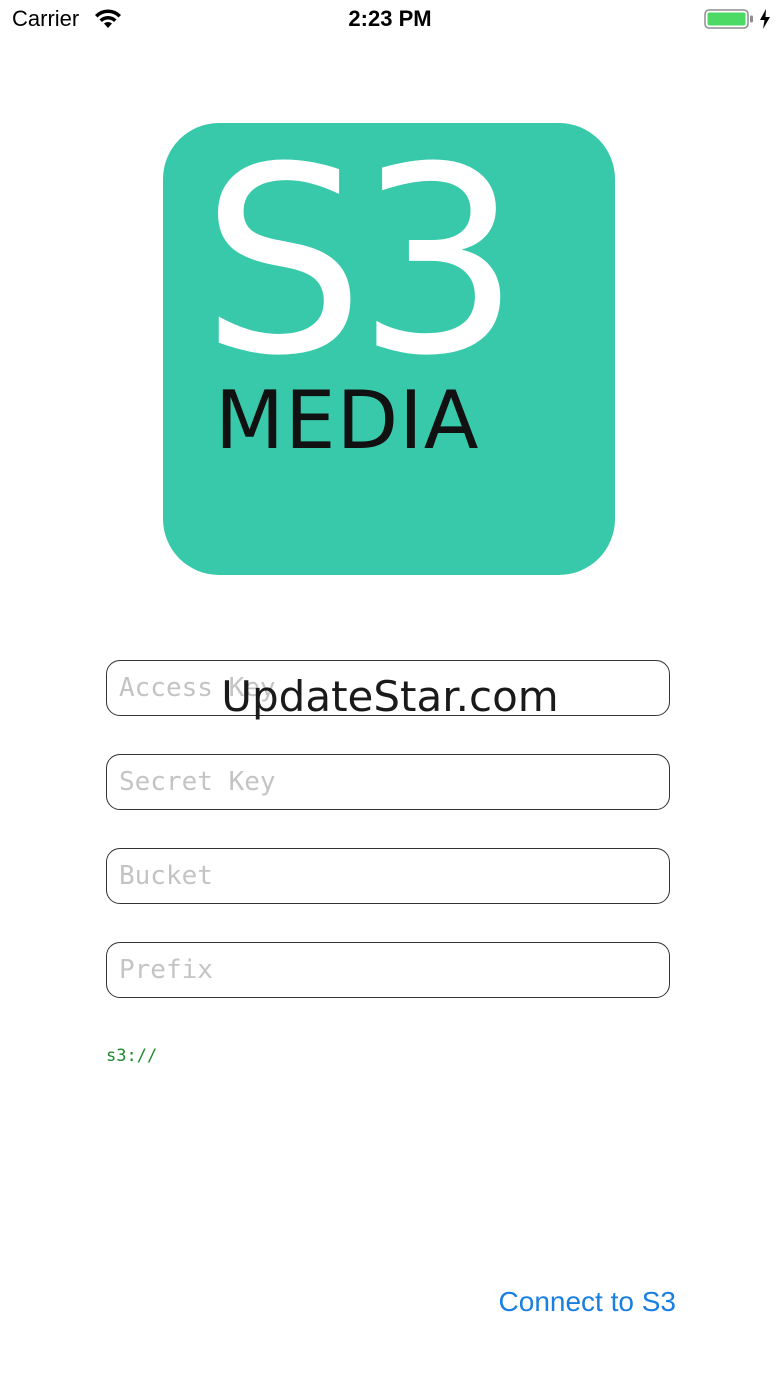 Image resolution: width=780 pixels, height=1387 pixels. I want to click on charging-bolt-icon, so click(765, 19).